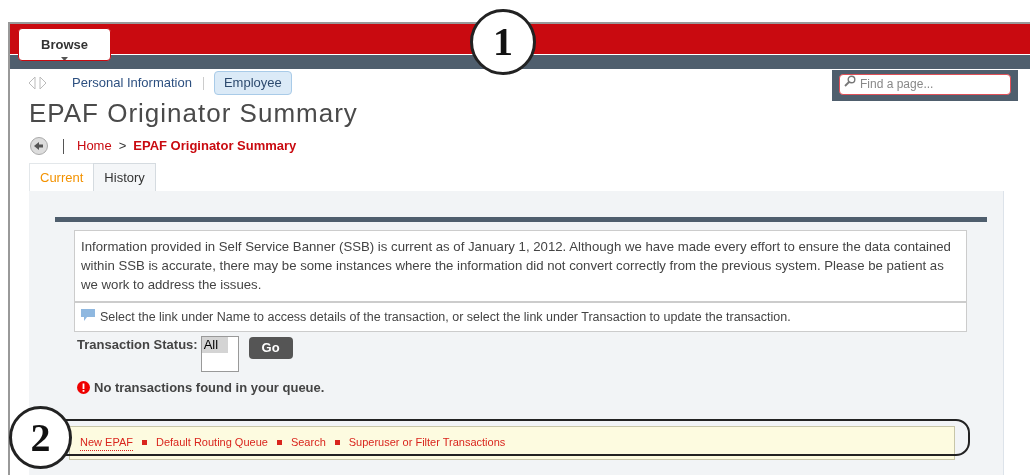 This screenshot has height=475, width=1030. Describe the element at coordinates (308, 442) in the screenshot. I see `action-link: Search` at that location.